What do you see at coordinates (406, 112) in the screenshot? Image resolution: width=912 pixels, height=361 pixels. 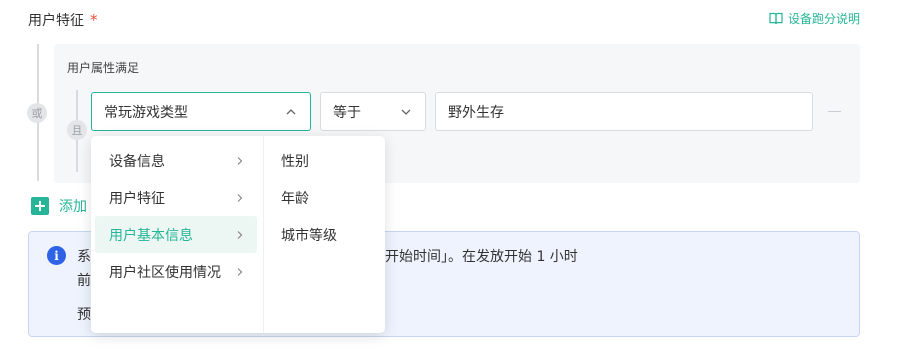 I see `chevron-down-icon` at bounding box center [406, 112].